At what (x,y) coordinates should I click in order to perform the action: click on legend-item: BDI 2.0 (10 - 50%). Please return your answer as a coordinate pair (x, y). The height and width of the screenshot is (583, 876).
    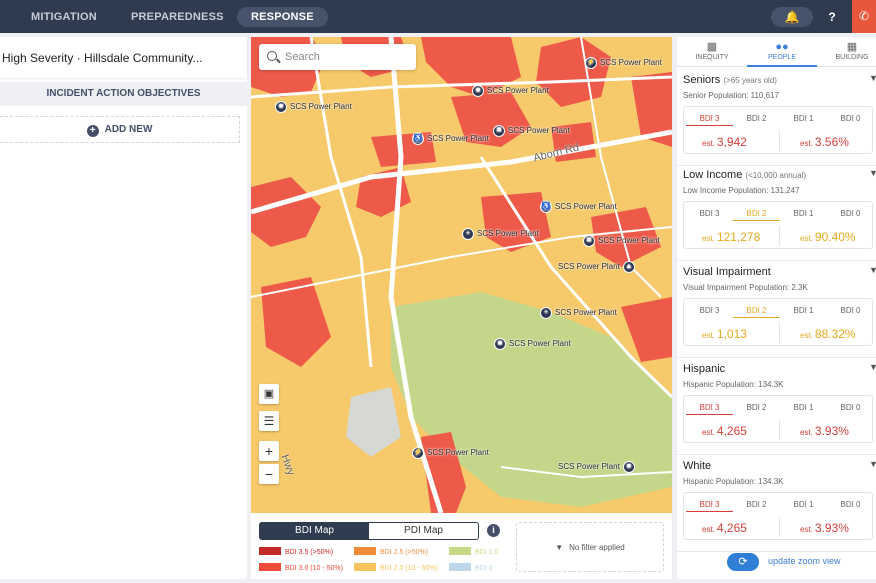
    Looking at the image, I should click on (396, 567).